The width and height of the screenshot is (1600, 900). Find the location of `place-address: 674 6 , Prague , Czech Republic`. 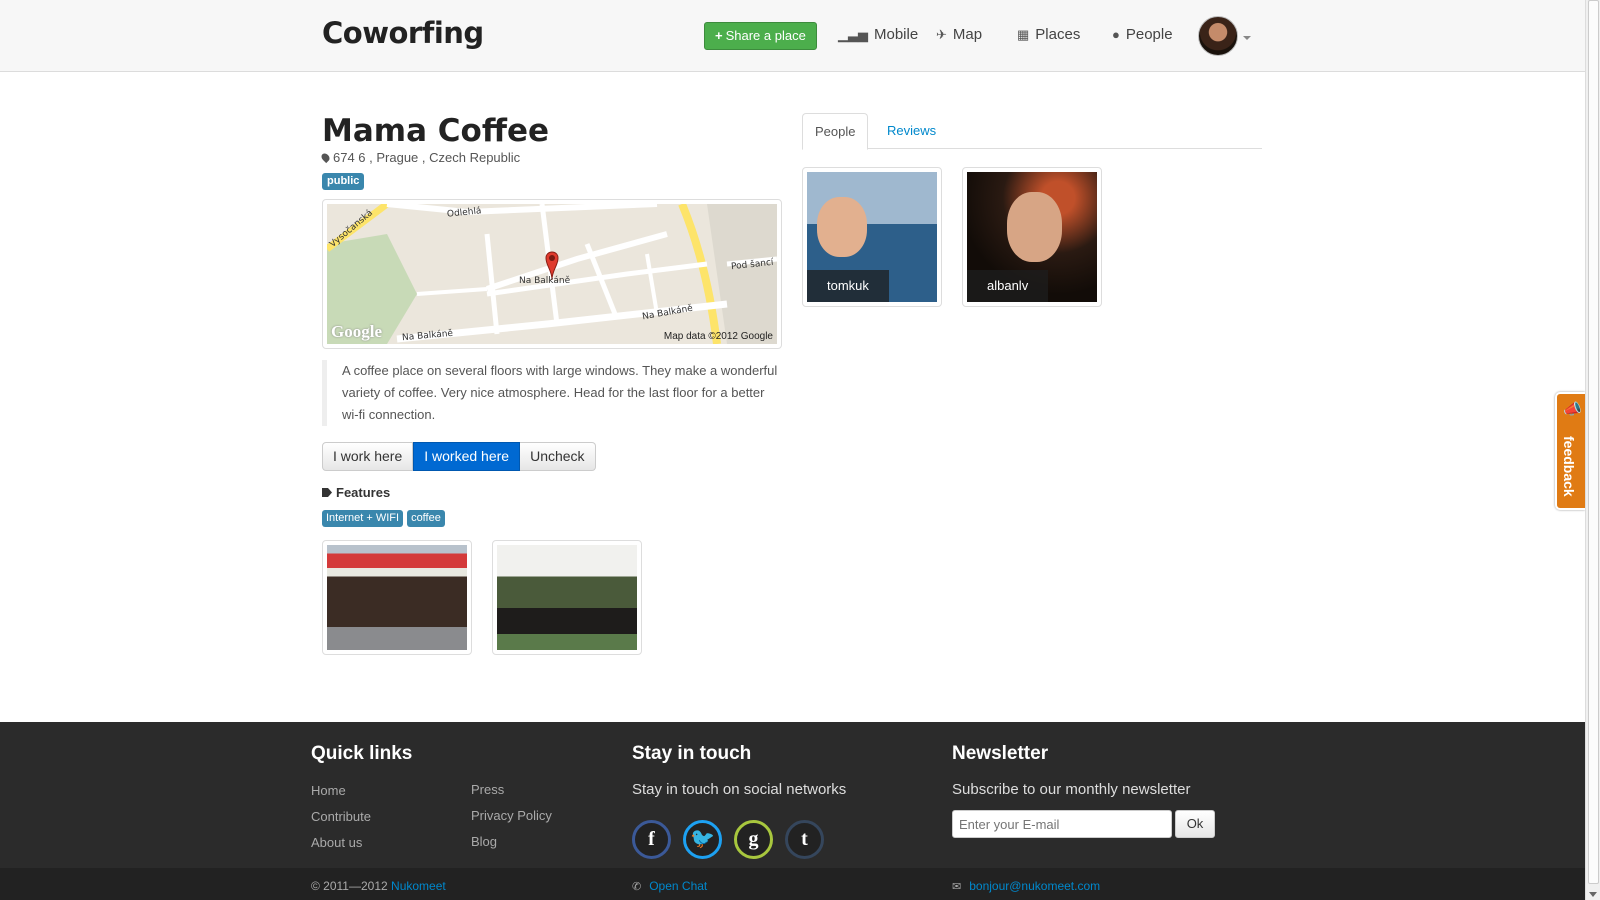

place-address: 674 6 , Prague , Czech Republic is located at coordinates (420, 157).